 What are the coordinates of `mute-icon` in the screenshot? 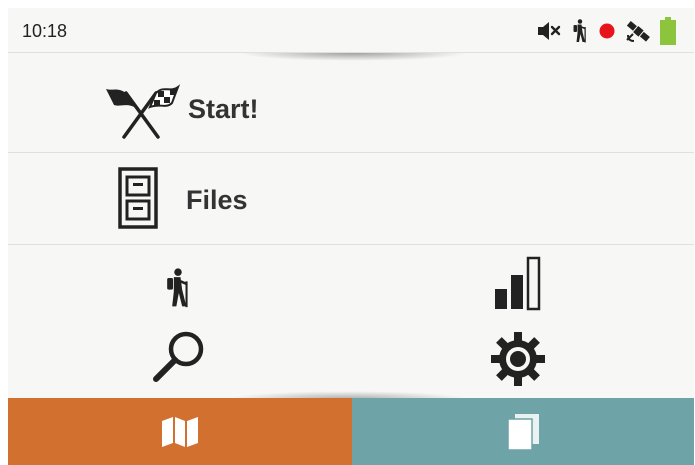 It's located at (549, 31).